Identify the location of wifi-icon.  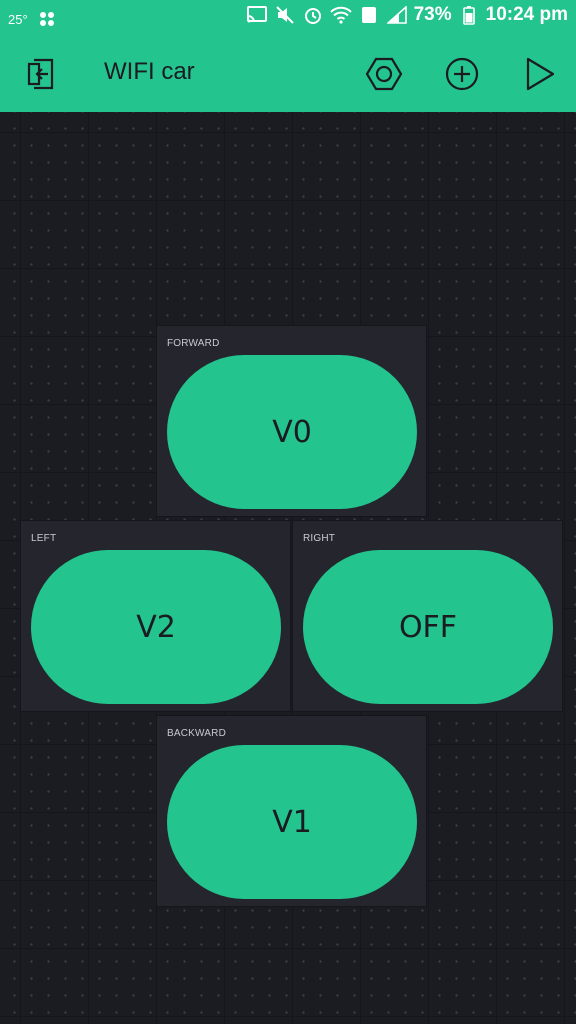
(340, 15).